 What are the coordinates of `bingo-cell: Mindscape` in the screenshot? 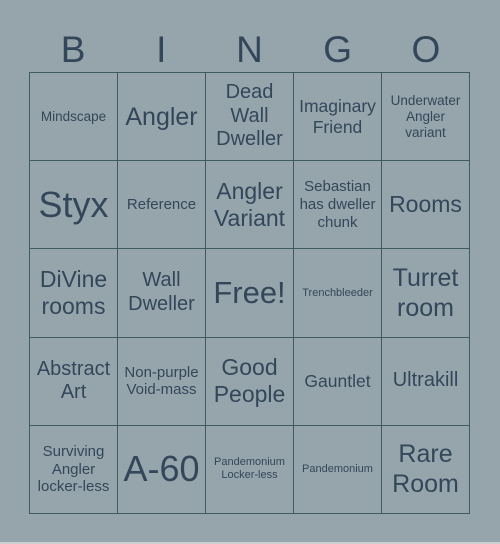 It's located at (74, 117).